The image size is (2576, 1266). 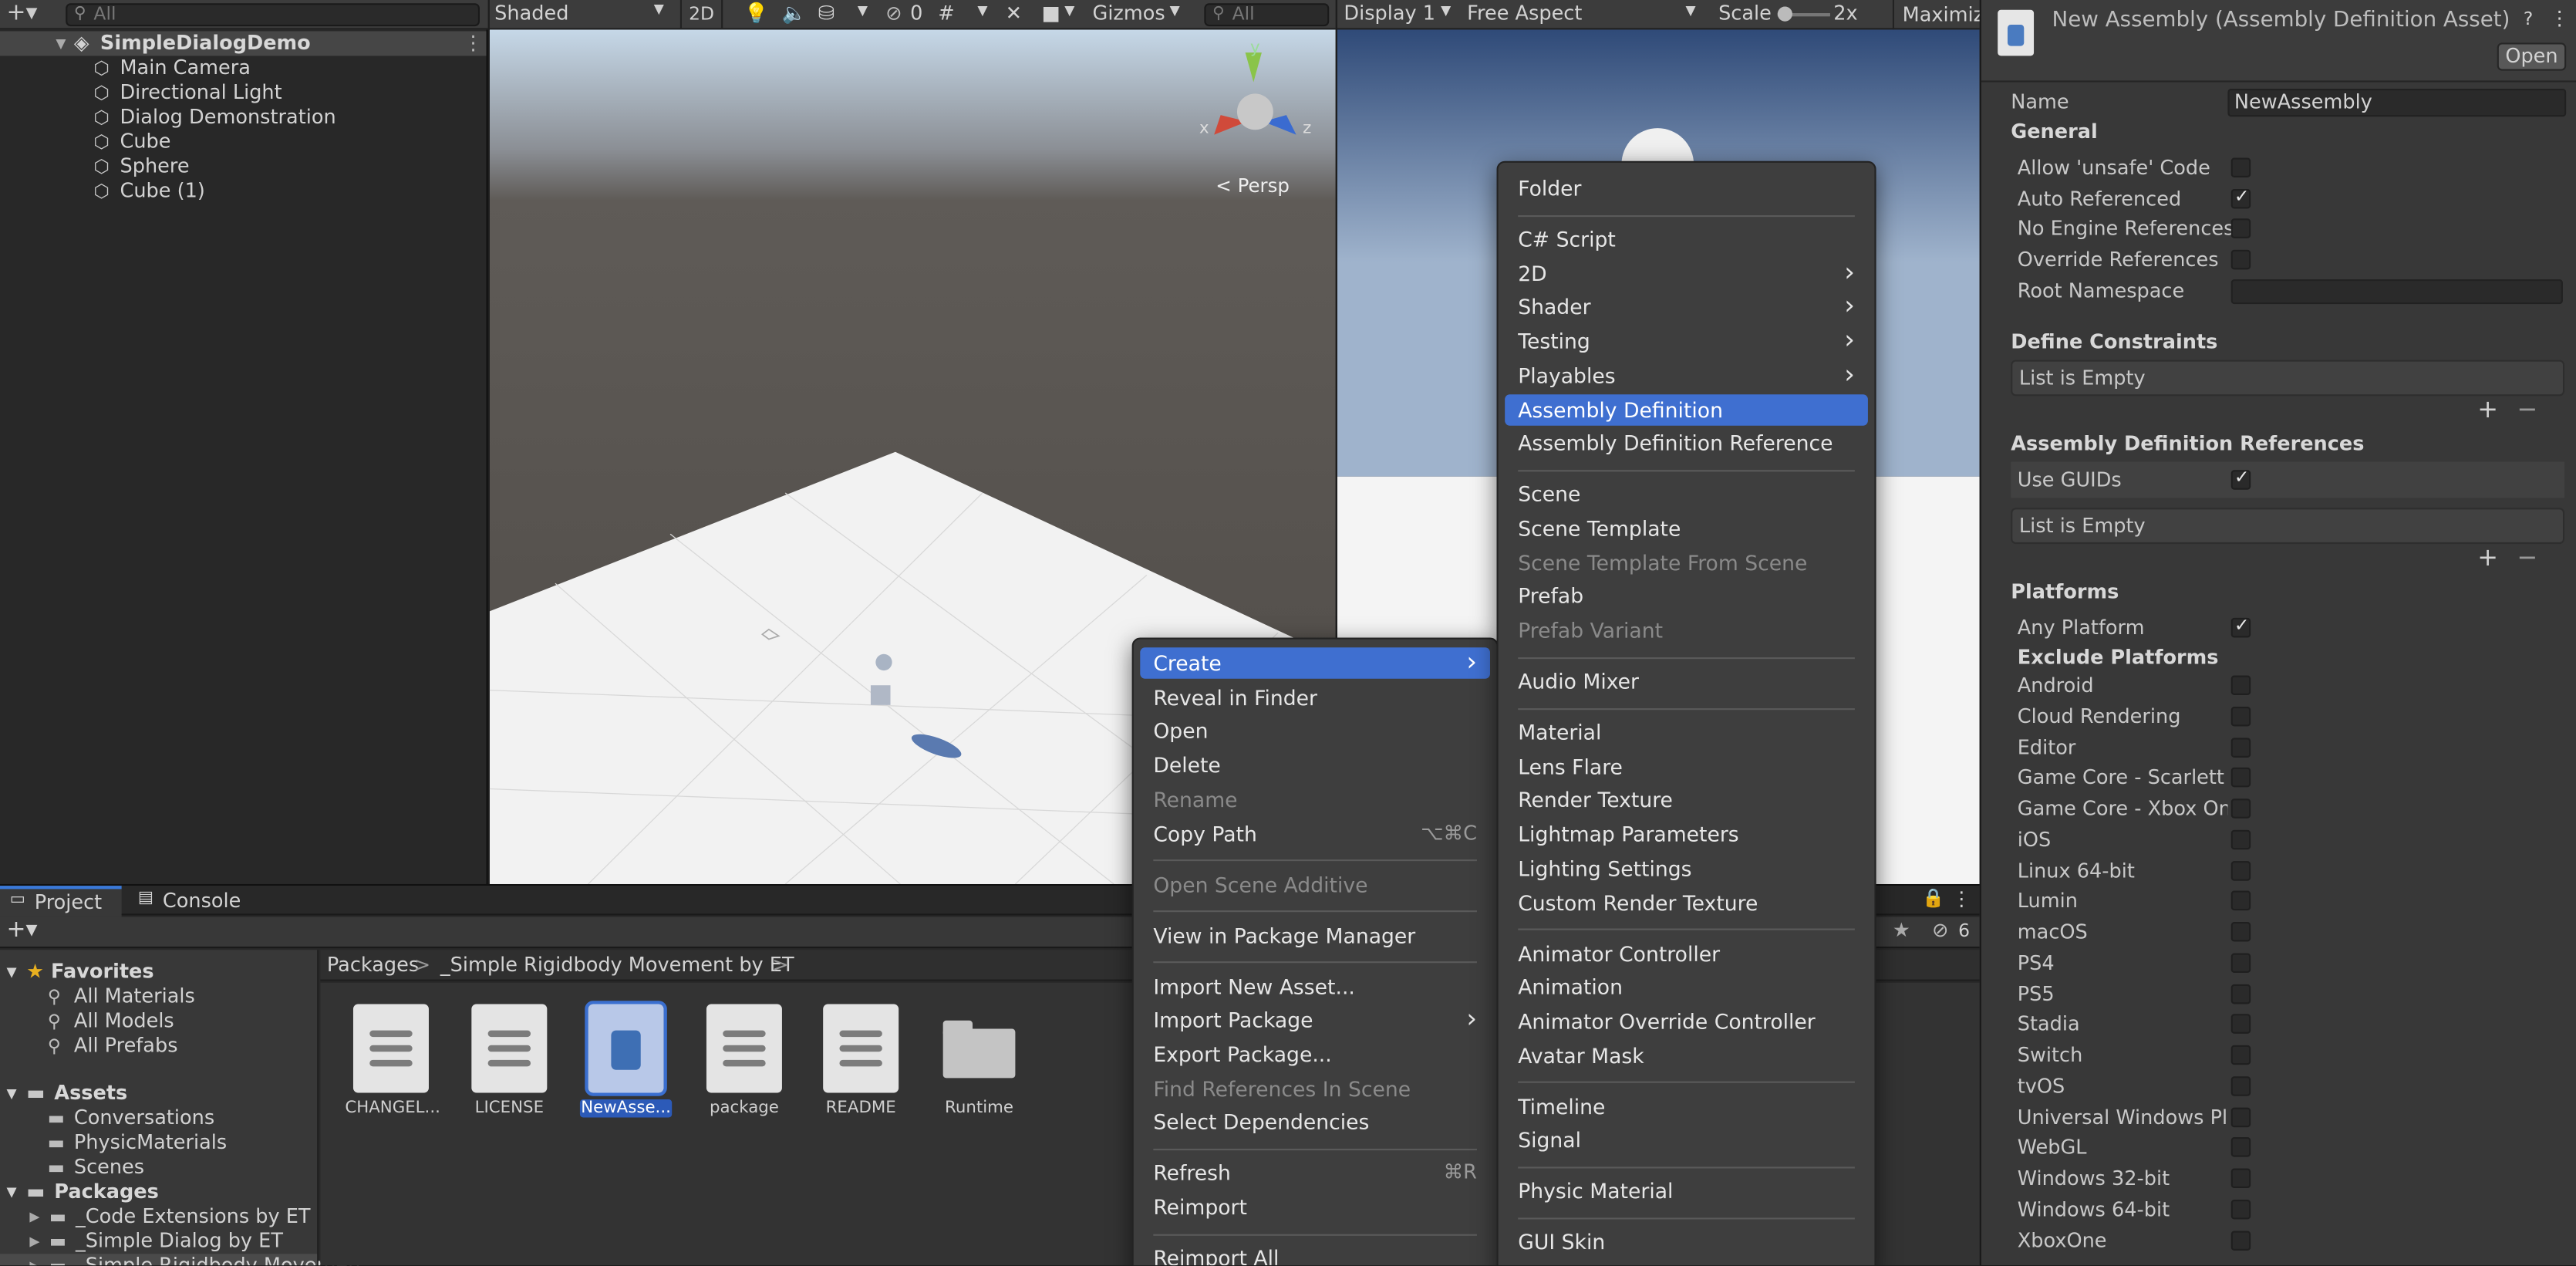 What do you see at coordinates (509, 1061) in the screenshot?
I see `asset-license: LICENSE` at bounding box center [509, 1061].